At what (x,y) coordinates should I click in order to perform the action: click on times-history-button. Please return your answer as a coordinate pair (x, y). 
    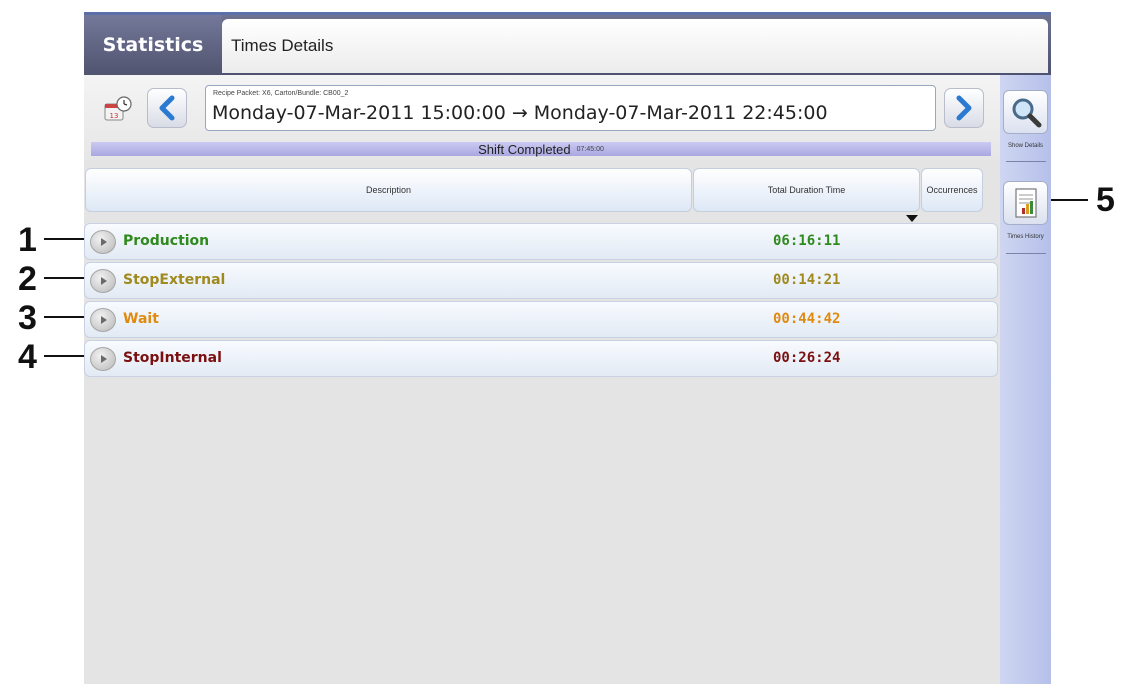
    Looking at the image, I should click on (1025, 203).